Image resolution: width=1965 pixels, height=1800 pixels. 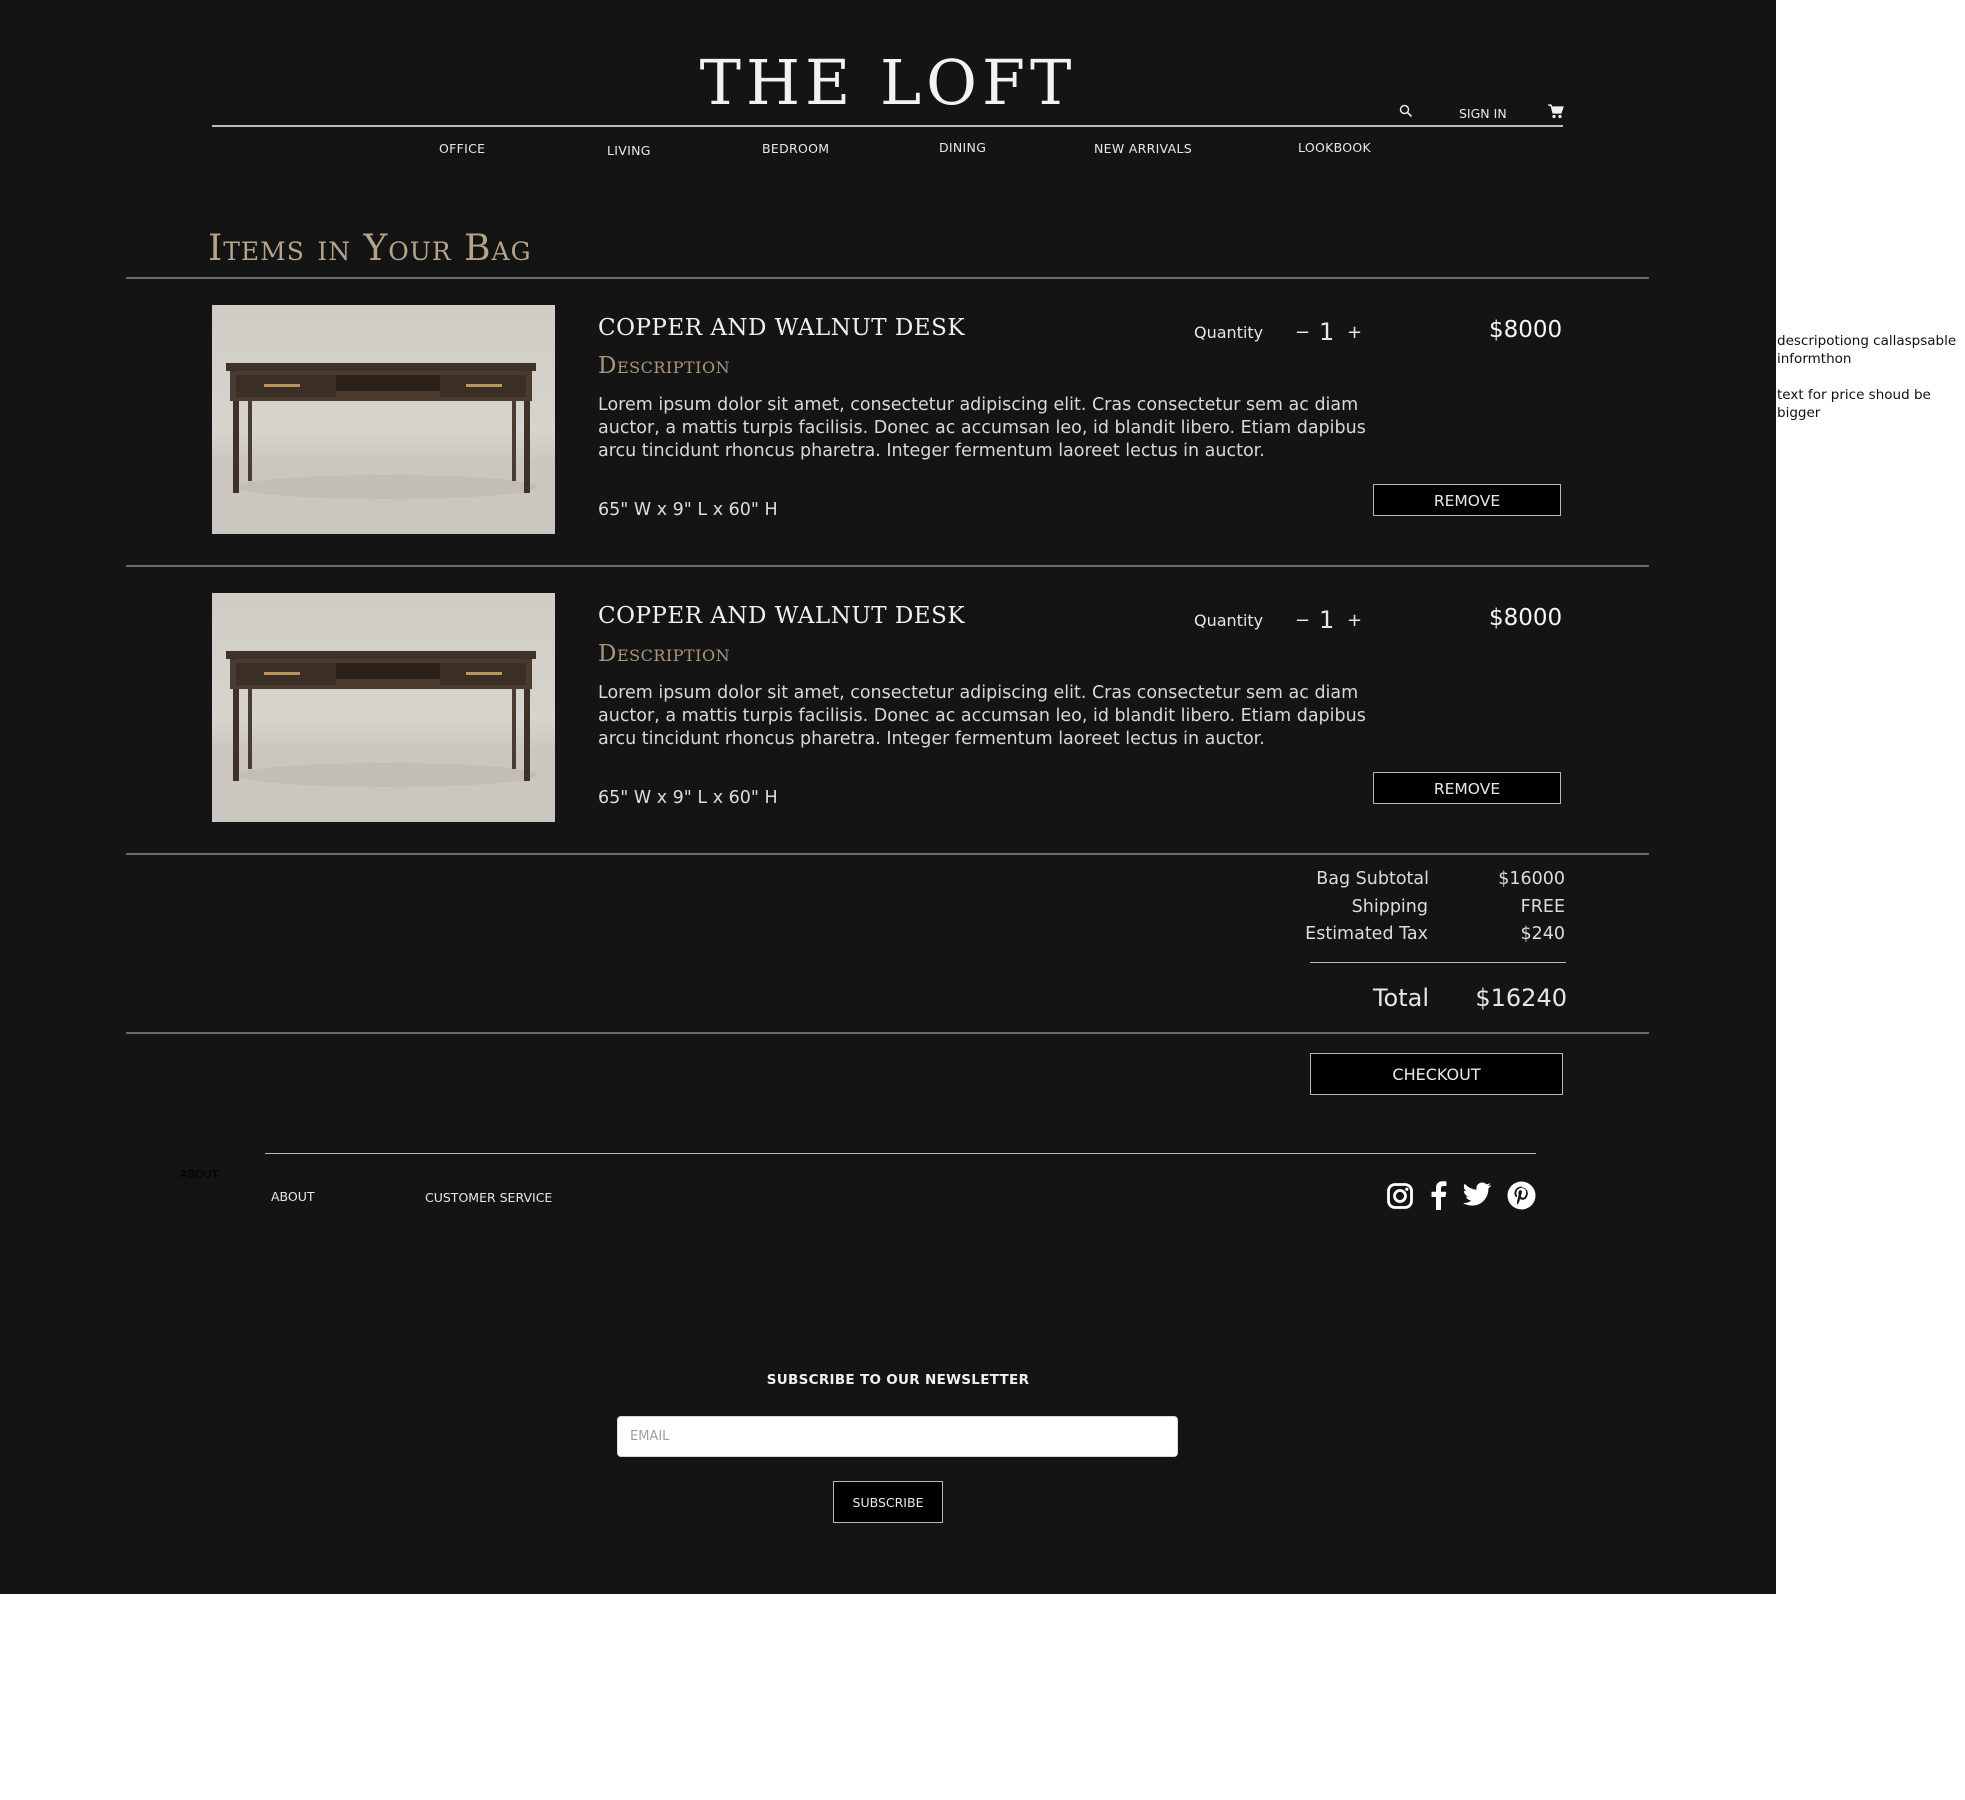 What do you see at coordinates (898, 1380) in the screenshot?
I see `newsletter-title: SUBSCRIBE TO OUR NEWSLETTER` at bounding box center [898, 1380].